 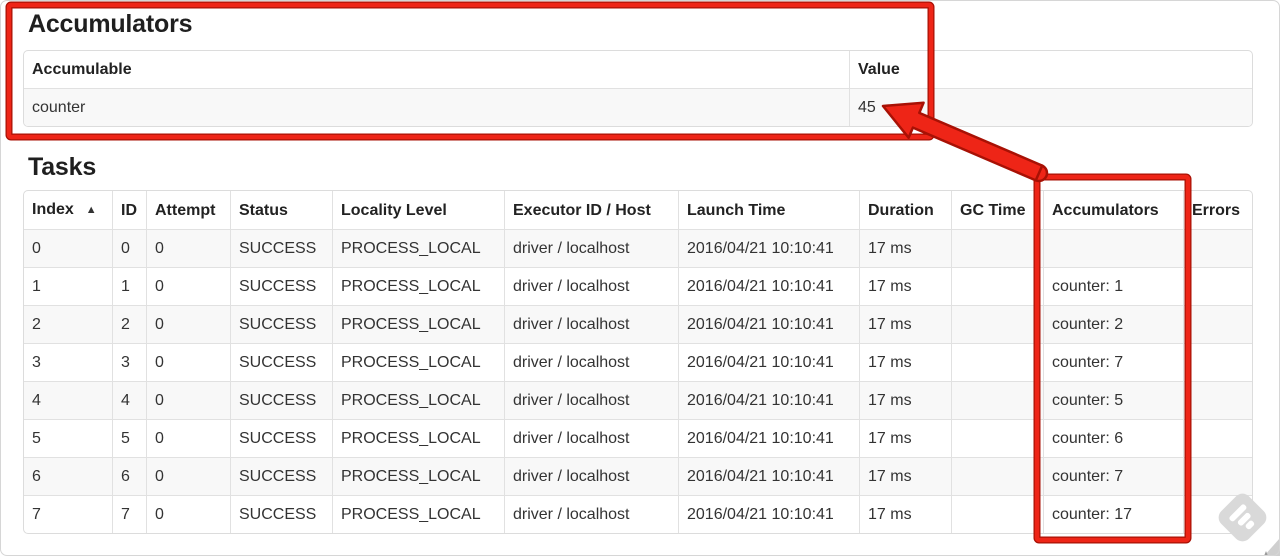 I want to click on tasks-header-gc-time: GC Time, so click(x=997, y=210).